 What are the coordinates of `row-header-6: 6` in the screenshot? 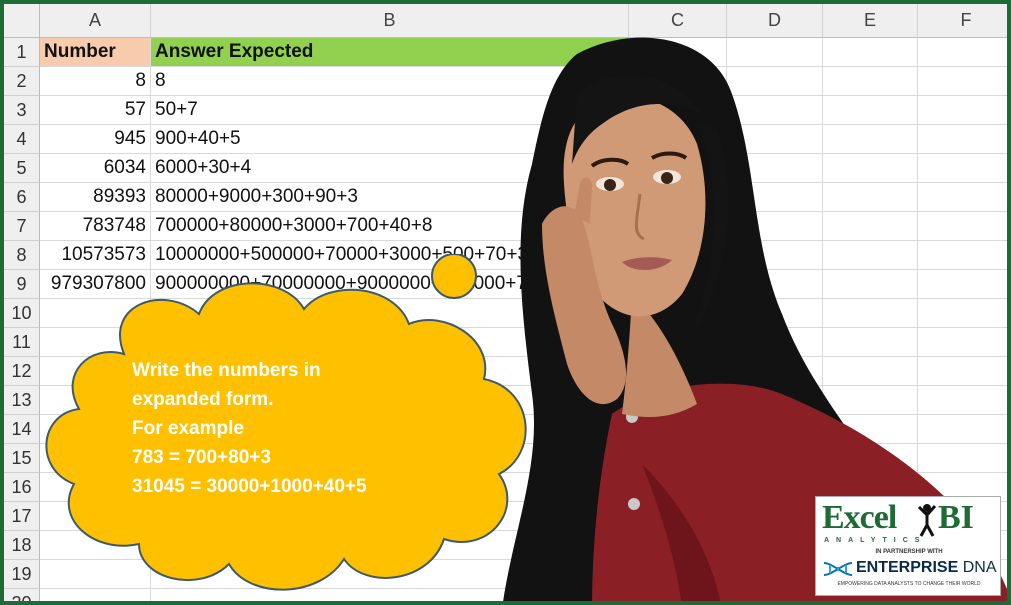 It's located at (22, 197).